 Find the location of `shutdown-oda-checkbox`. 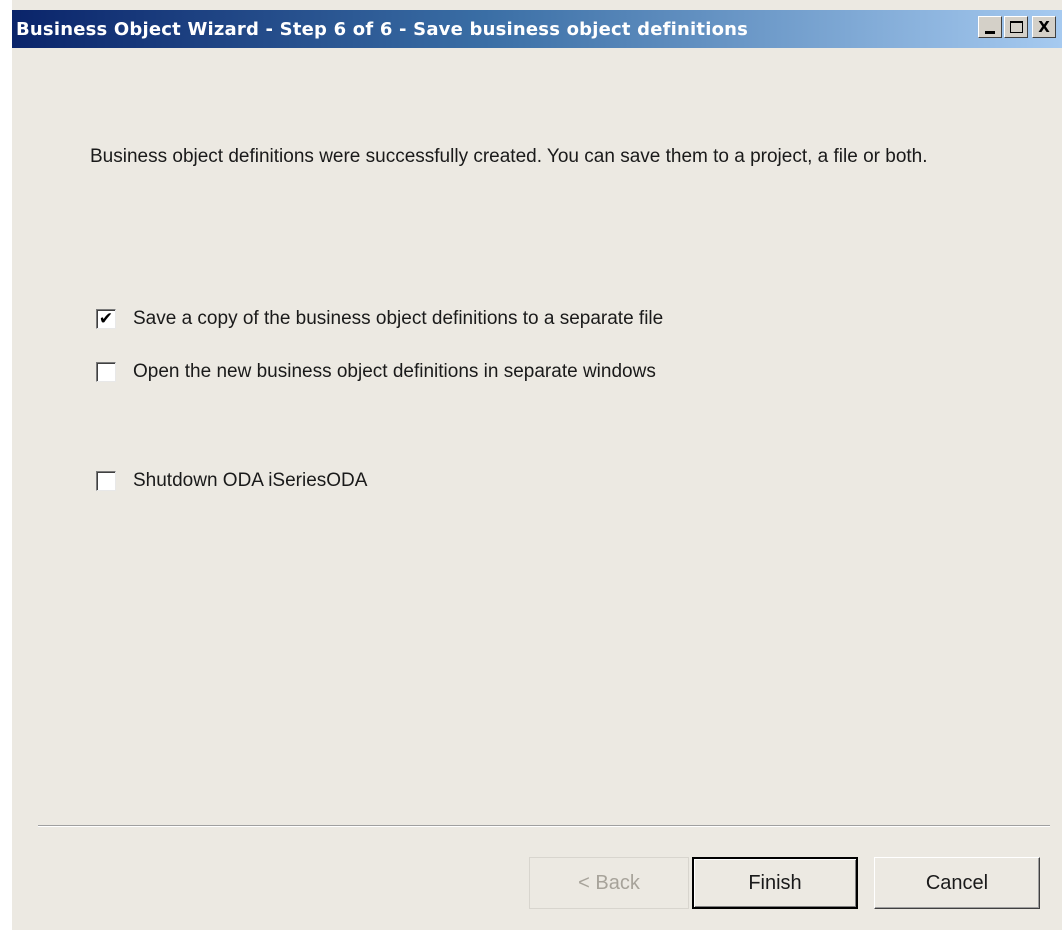

shutdown-oda-checkbox is located at coordinates (106, 481).